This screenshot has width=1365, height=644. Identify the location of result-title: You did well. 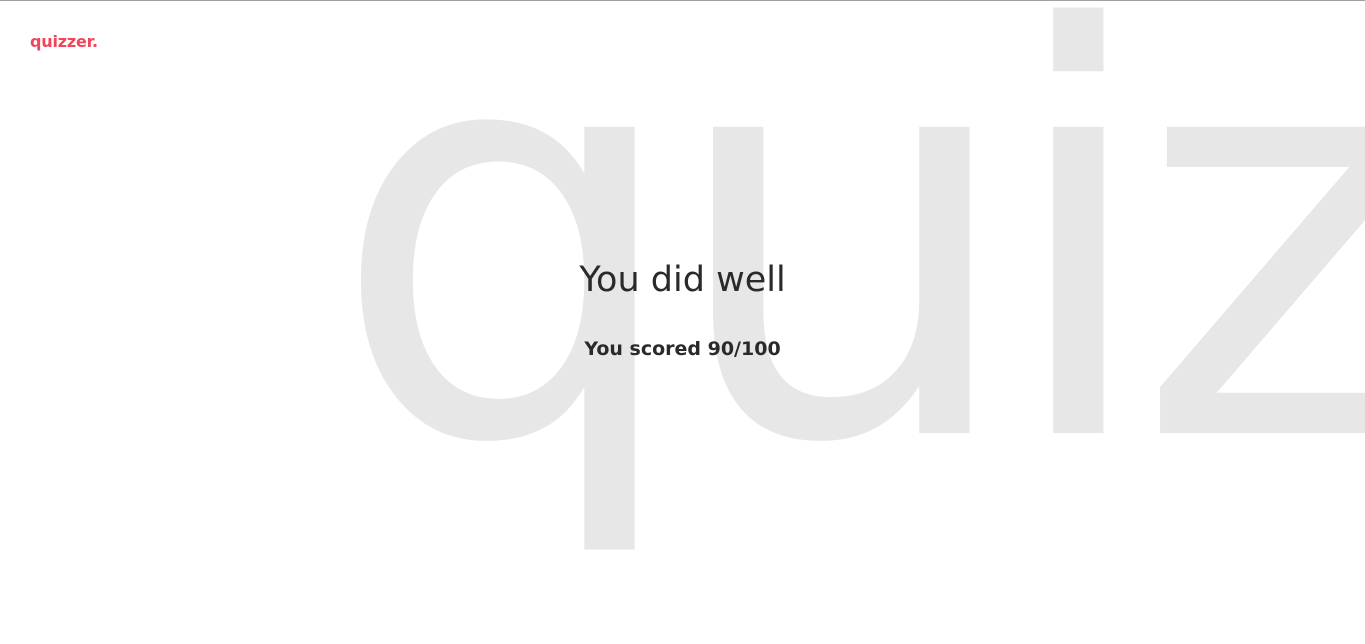
(682, 280).